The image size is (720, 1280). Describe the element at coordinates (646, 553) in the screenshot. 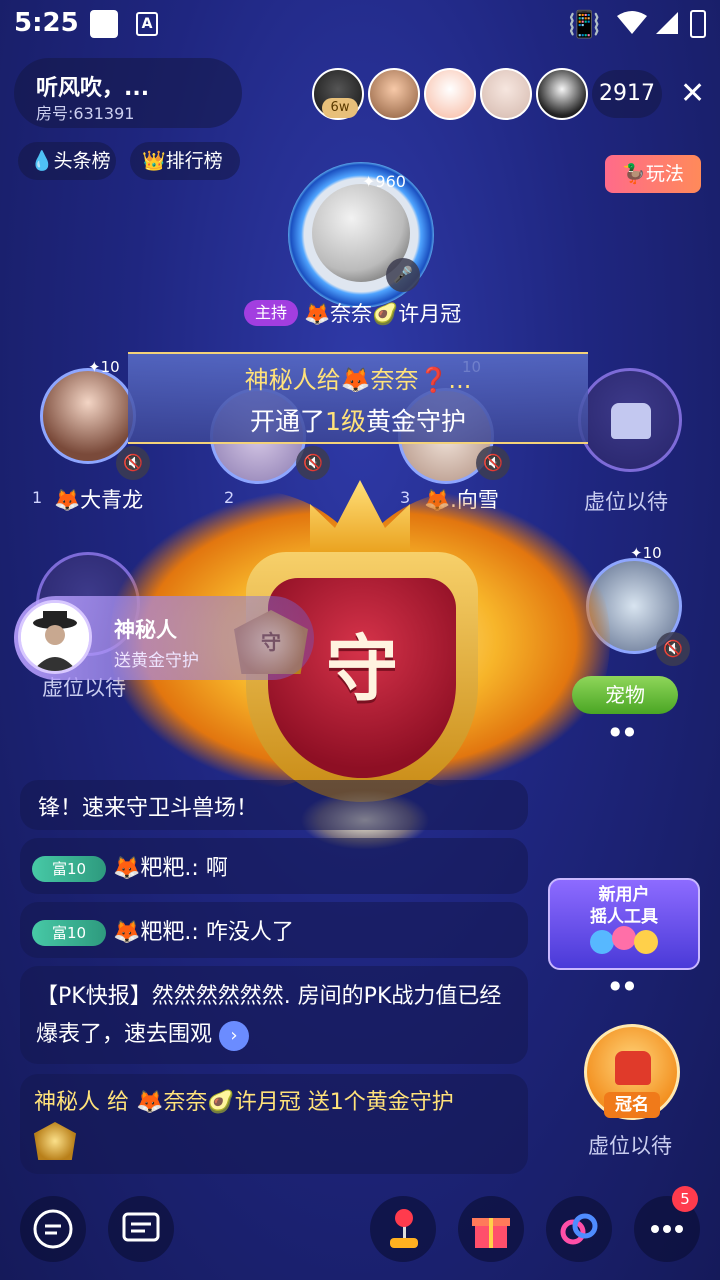

I see `seat-heat-right: ✦10` at that location.